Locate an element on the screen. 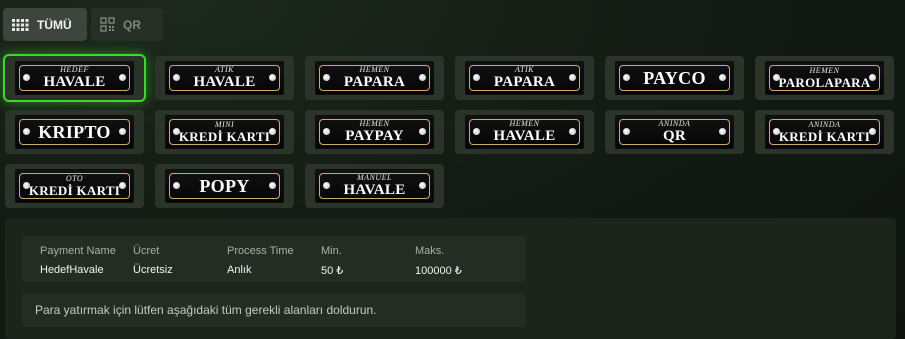 Image resolution: width=905 pixels, height=339 pixels. grid-icon is located at coordinates (20, 24).